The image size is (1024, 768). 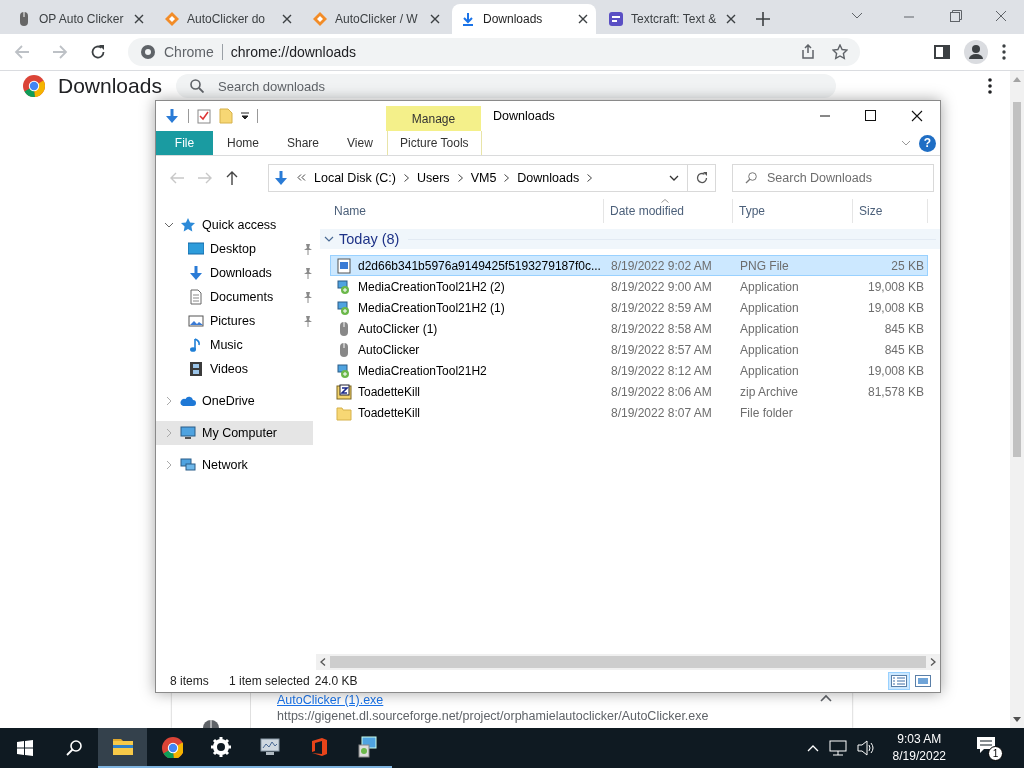 What do you see at coordinates (629, 286) in the screenshot?
I see `file-row: MediaCreationTool21H2 (2) 8/19/2022 9:00 AM Application 19,008 KB` at bounding box center [629, 286].